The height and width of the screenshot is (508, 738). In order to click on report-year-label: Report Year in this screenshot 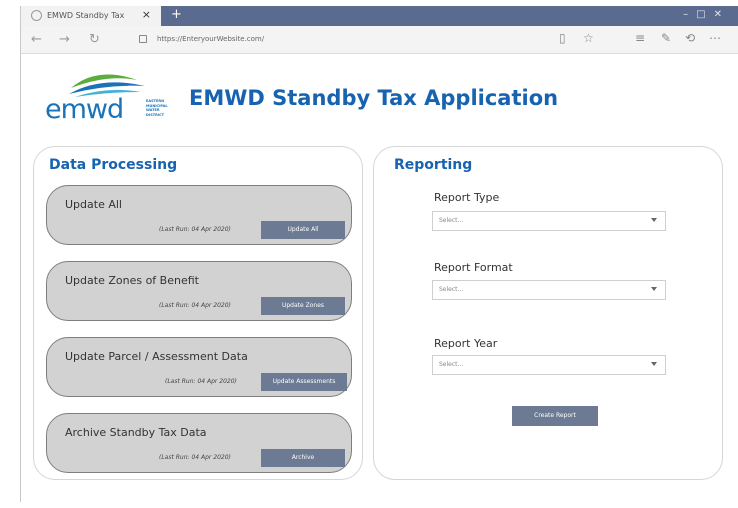, I will do `click(466, 343)`.